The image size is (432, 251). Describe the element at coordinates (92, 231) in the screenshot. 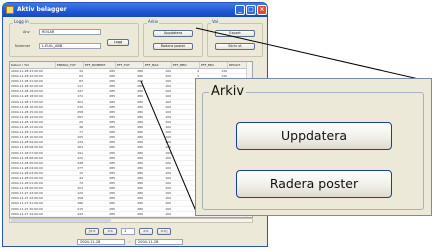

I see `first-page-button: |<<` at that location.